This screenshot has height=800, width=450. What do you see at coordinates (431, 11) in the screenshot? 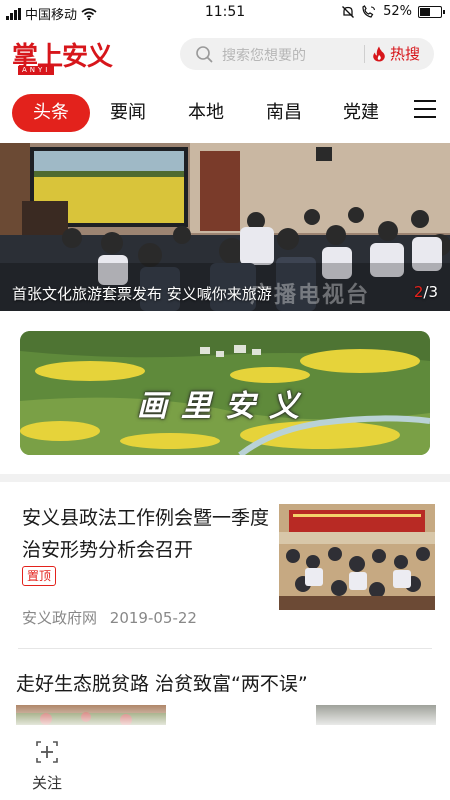
I see `battery-icon` at bounding box center [431, 11].